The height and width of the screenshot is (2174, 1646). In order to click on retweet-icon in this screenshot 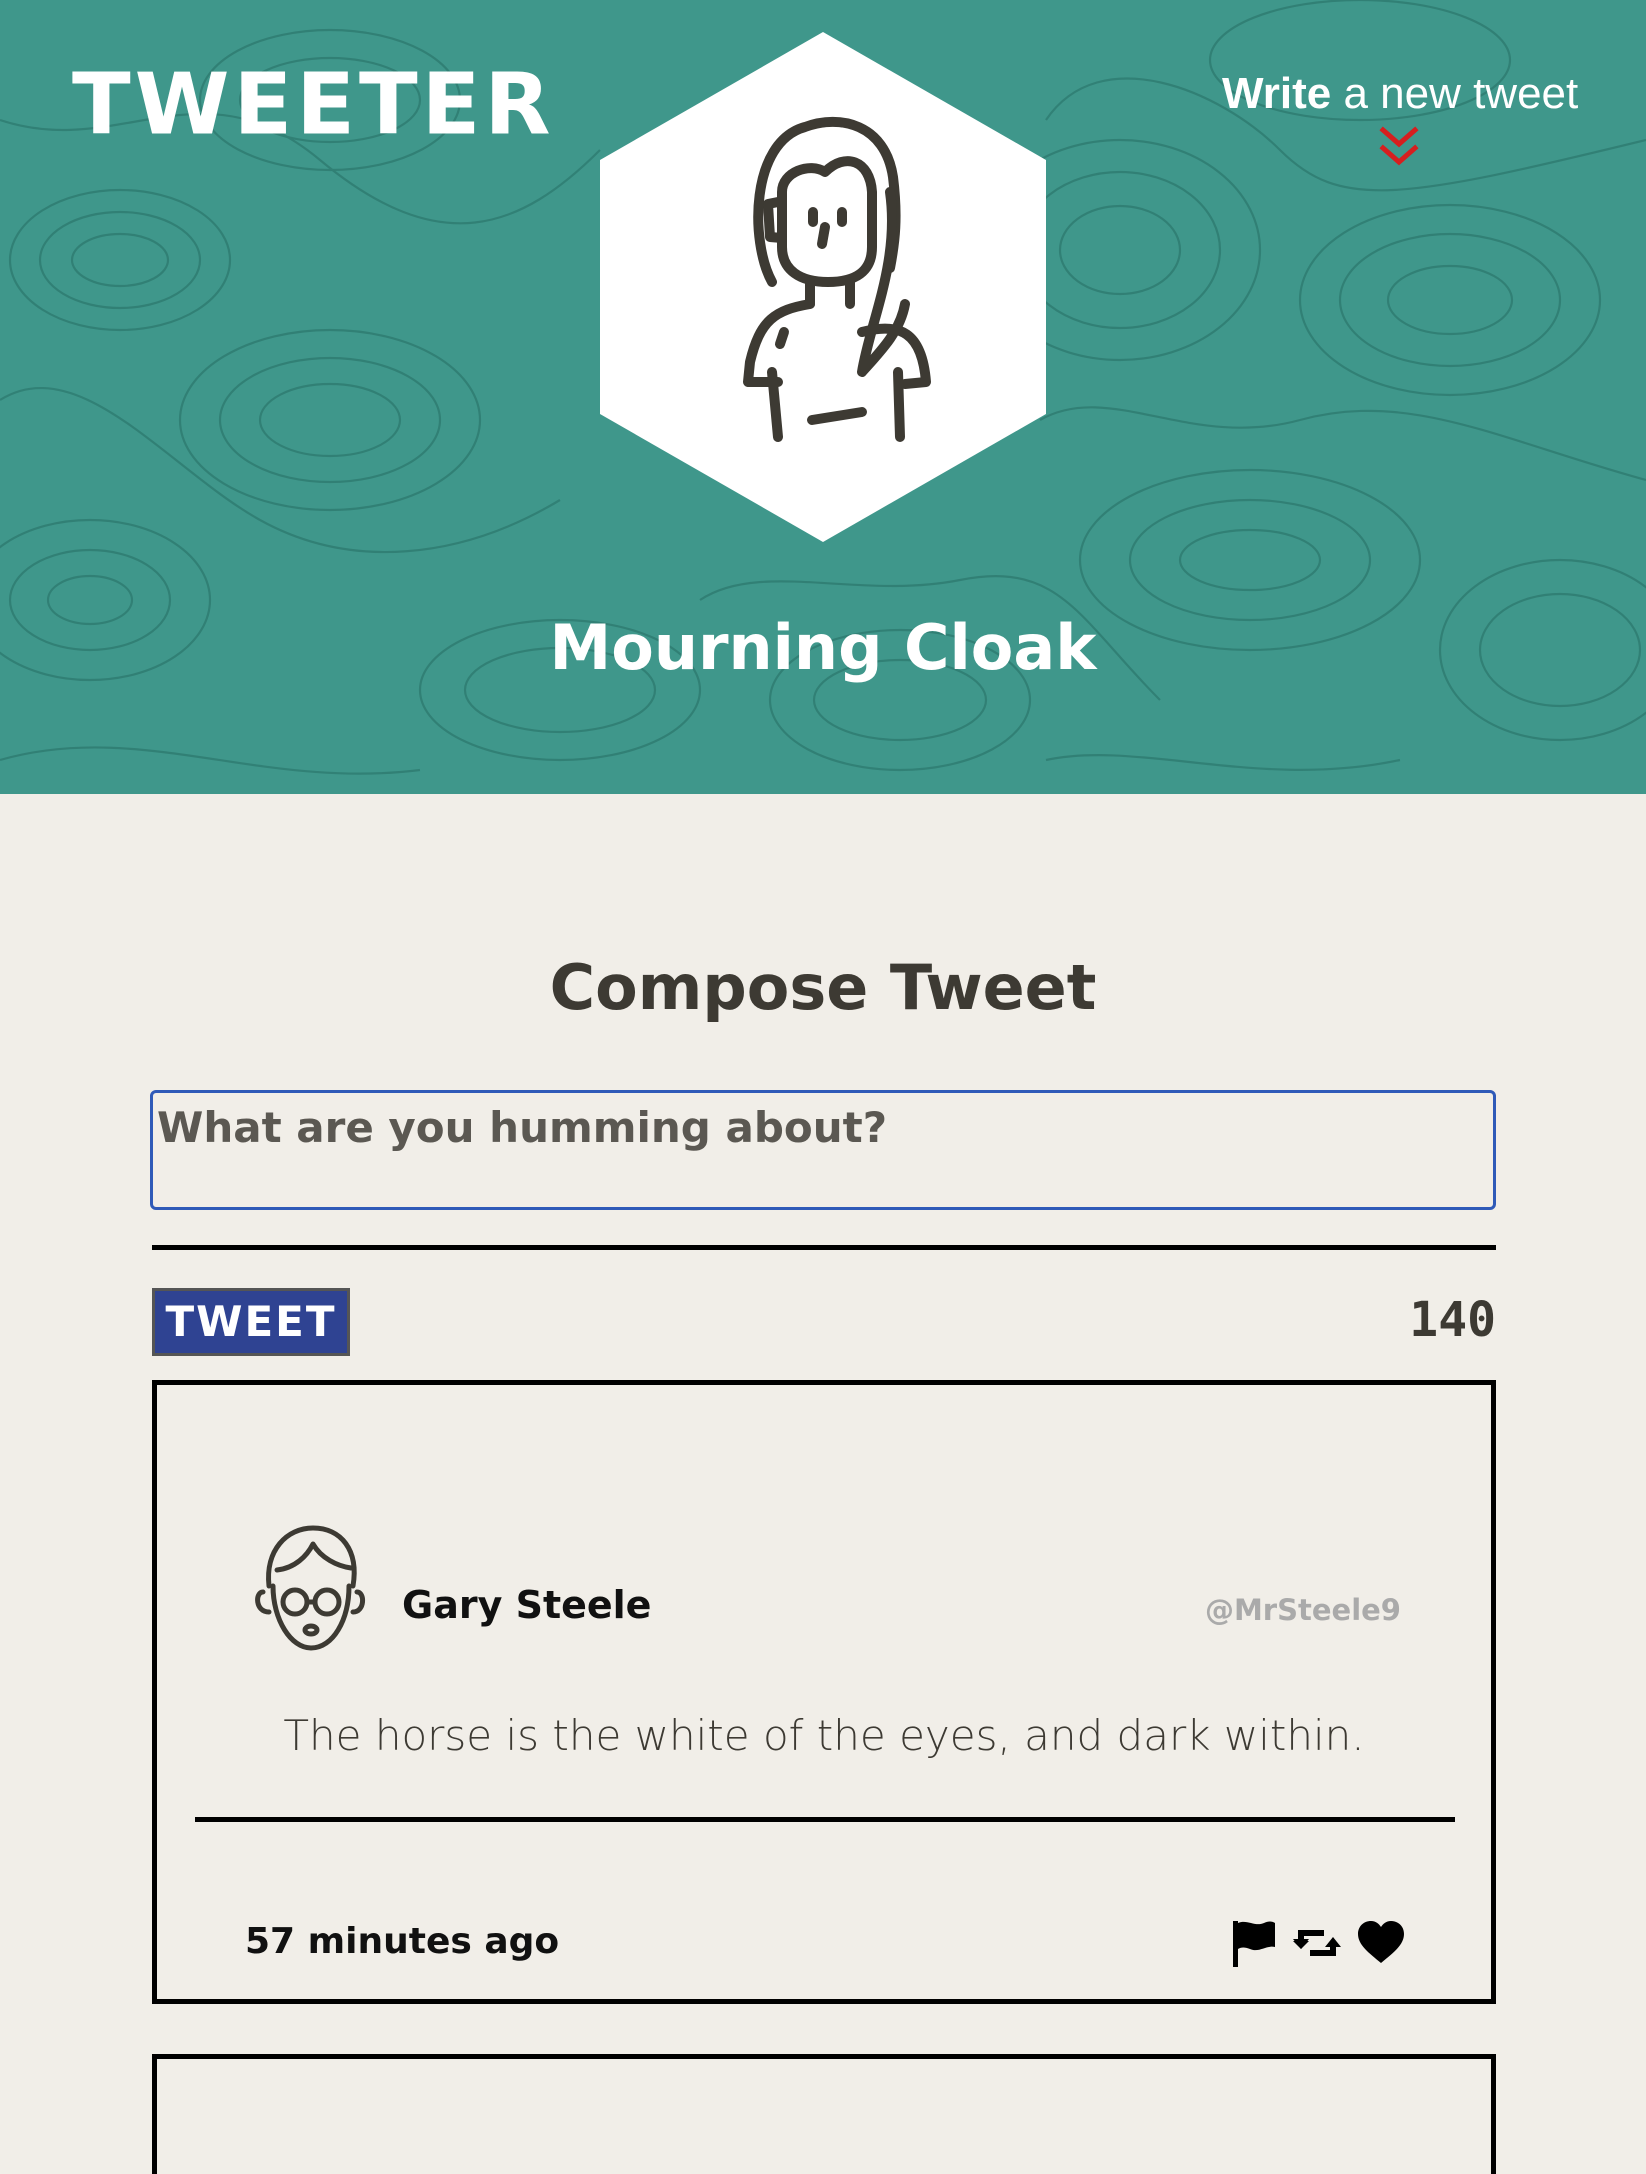, I will do `click(1317, 1943)`.